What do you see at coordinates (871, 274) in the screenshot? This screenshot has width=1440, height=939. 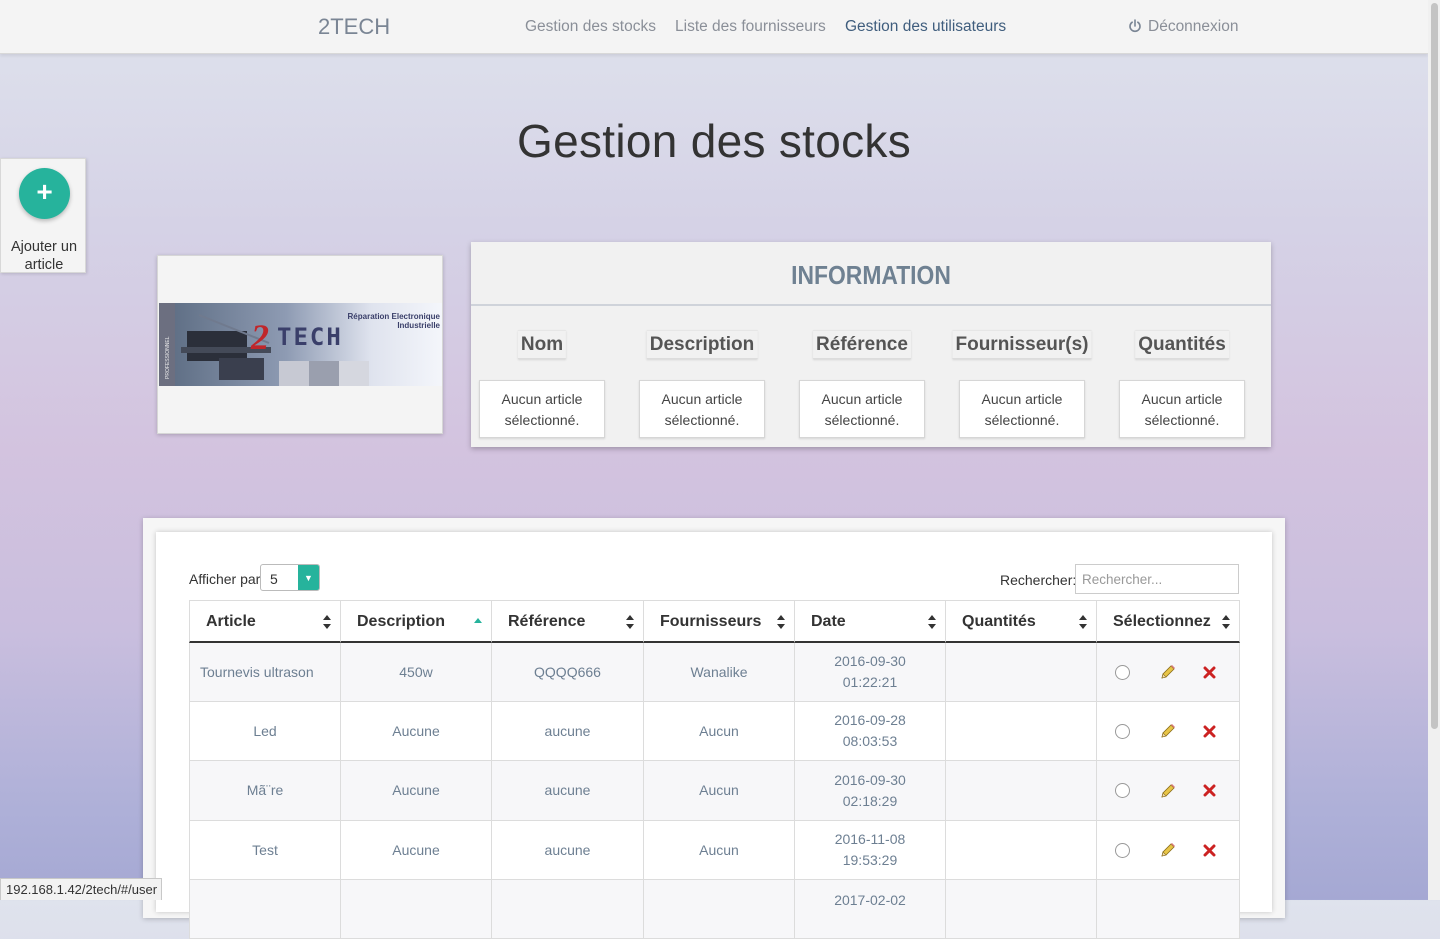 I see `information-header: INFORMATION` at bounding box center [871, 274].